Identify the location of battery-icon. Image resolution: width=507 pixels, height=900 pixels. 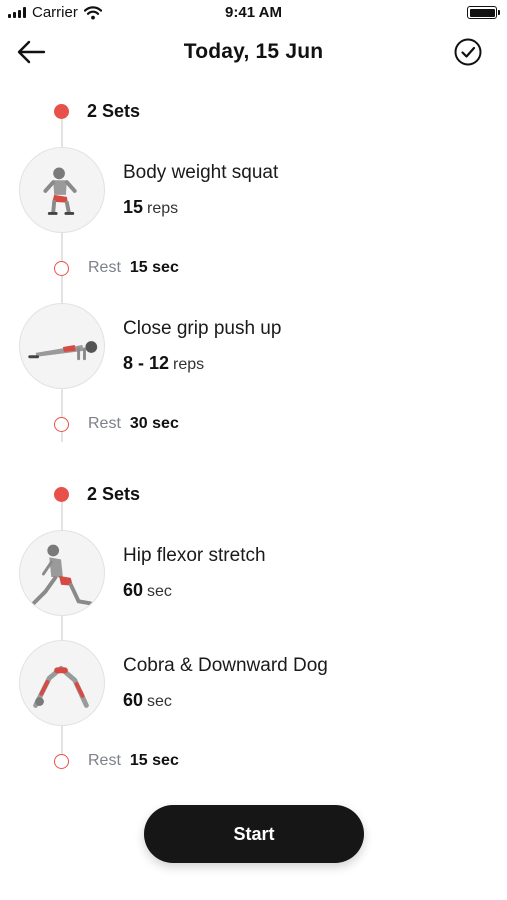
(483, 12).